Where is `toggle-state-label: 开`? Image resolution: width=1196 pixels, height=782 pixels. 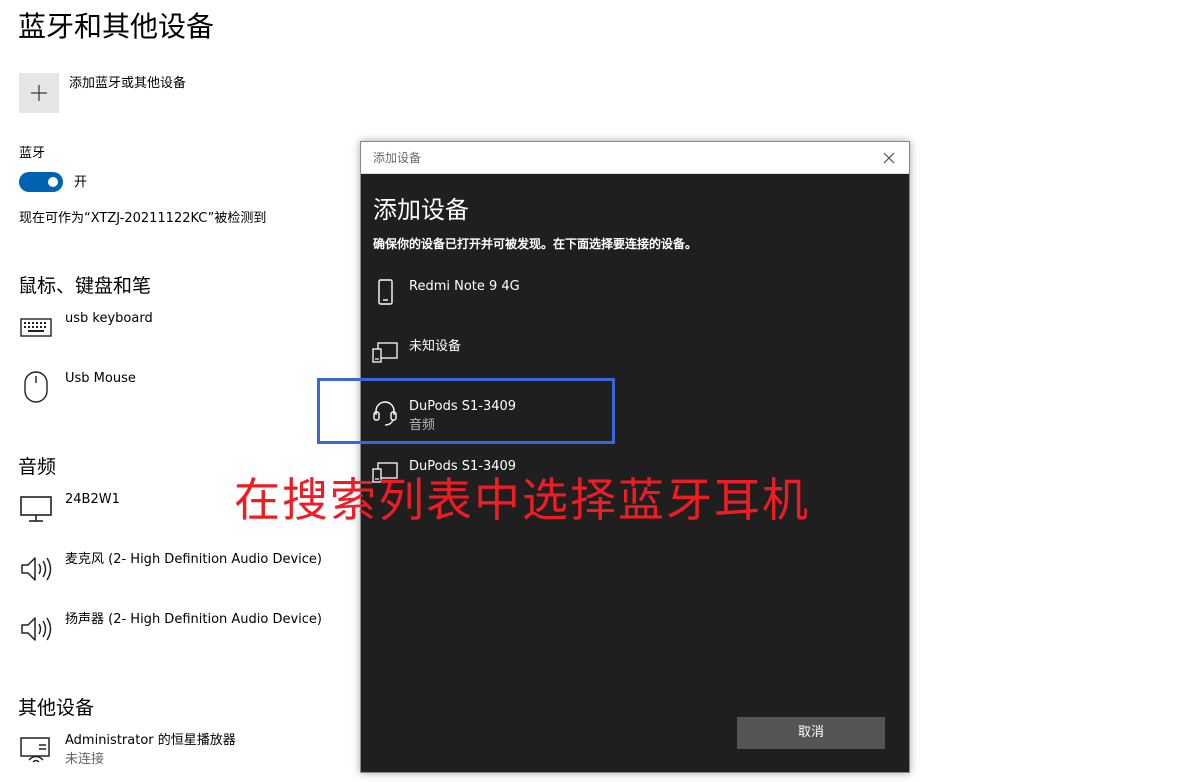 toggle-state-label: 开 is located at coordinates (81, 182).